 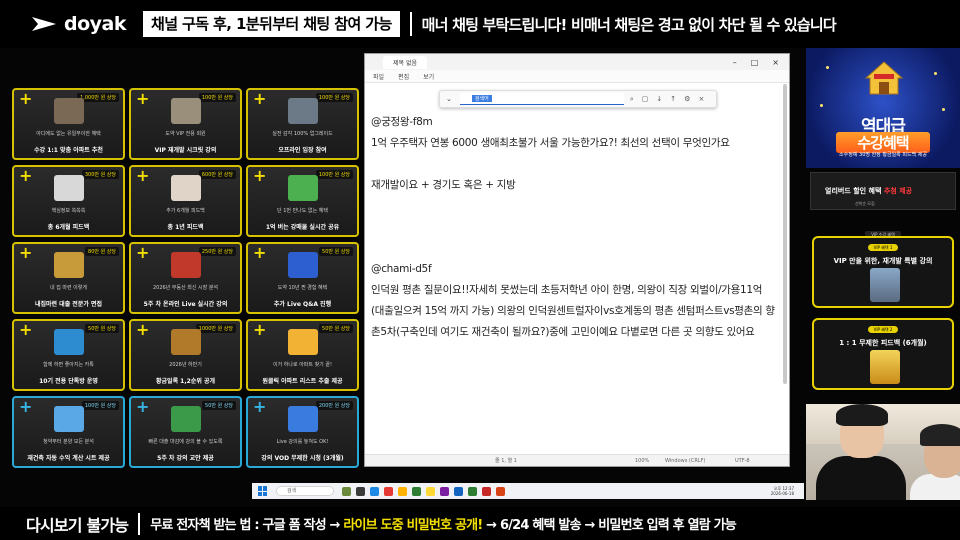 I want to click on match-case-icon: ▢, so click(x=645, y=99).